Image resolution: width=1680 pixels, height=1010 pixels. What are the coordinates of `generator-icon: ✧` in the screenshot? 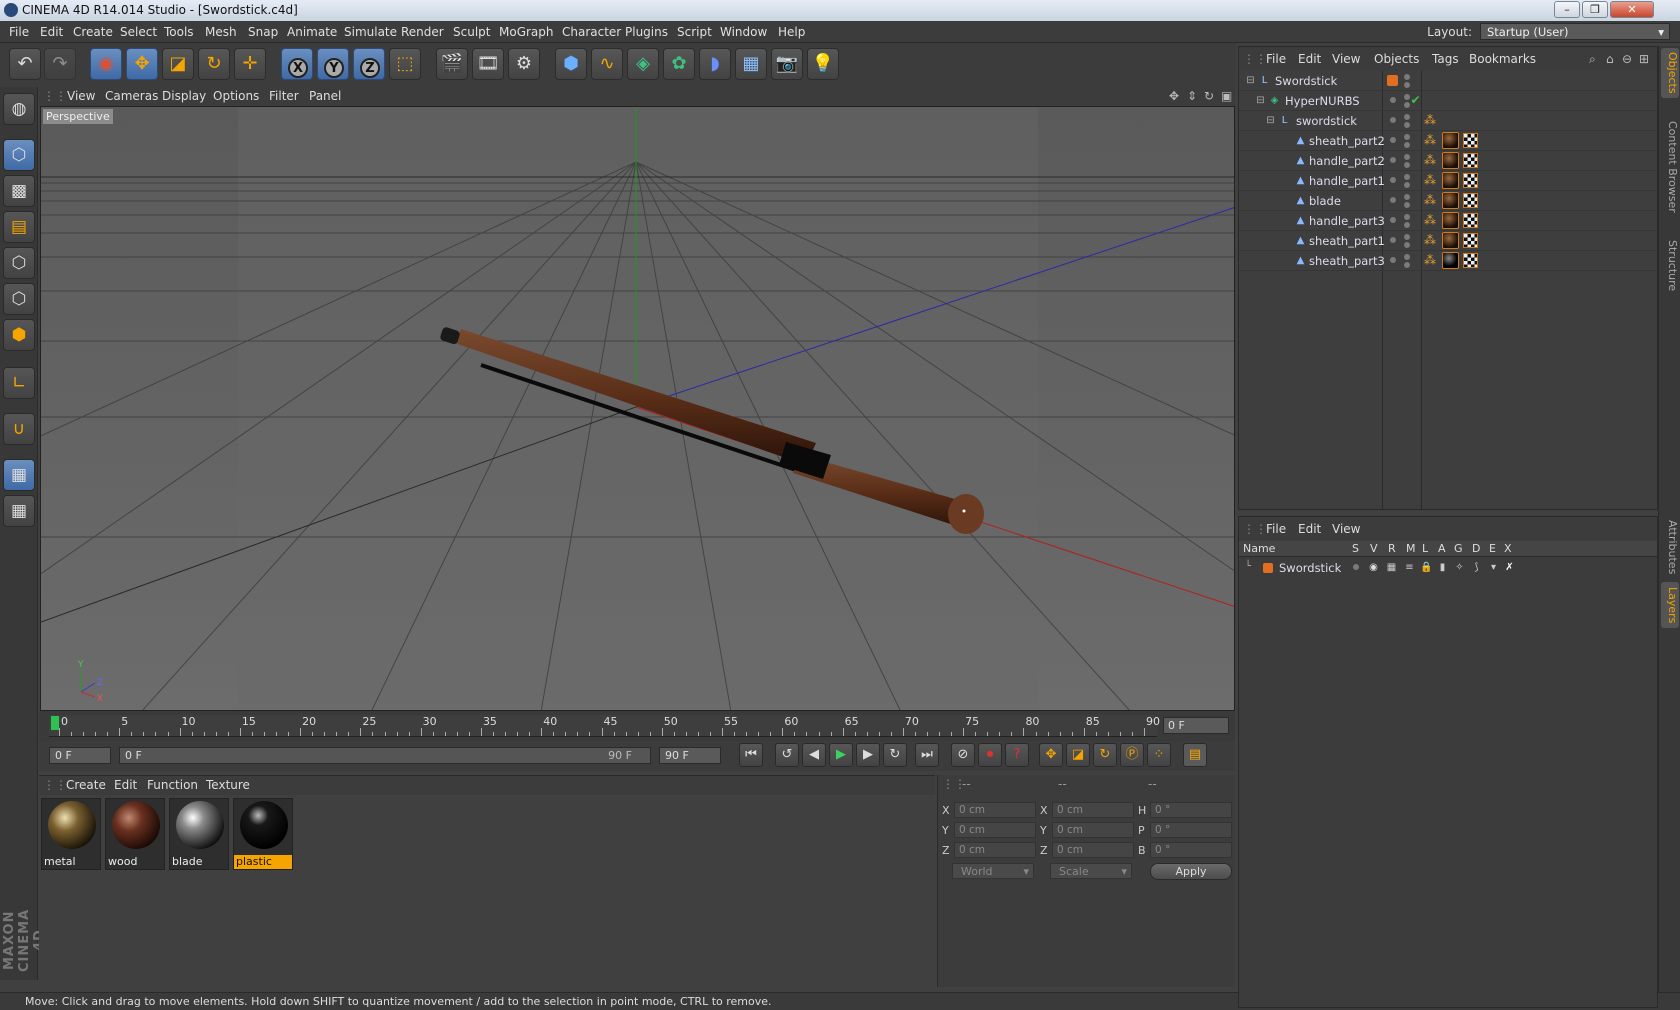 It's located at (1459, 567).